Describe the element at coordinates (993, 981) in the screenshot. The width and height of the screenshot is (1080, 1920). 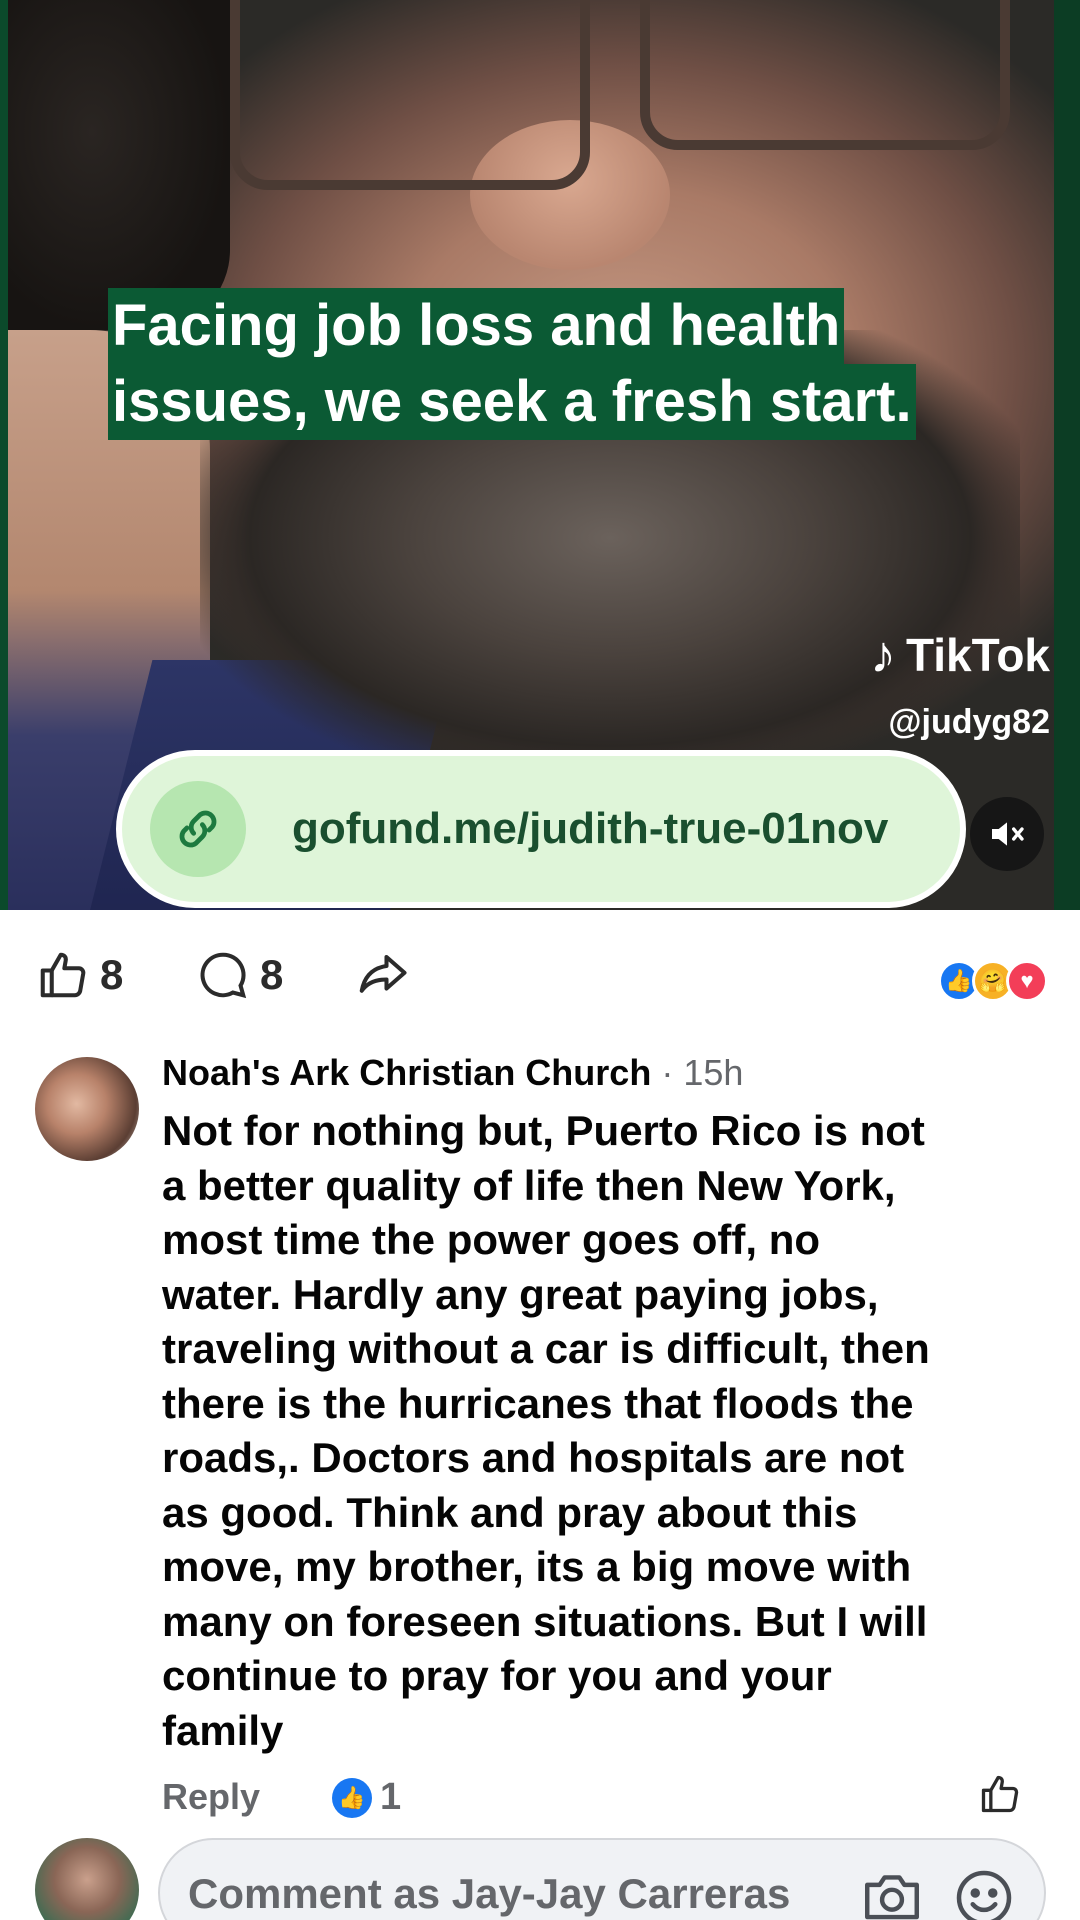
I see `reaction-summary: 👍 🤗 ♥` at that location.